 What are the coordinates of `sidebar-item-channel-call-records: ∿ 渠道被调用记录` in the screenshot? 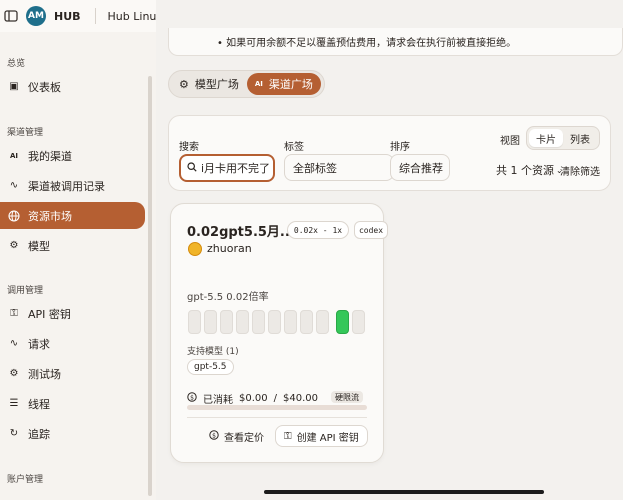 It's located at (72, 185).